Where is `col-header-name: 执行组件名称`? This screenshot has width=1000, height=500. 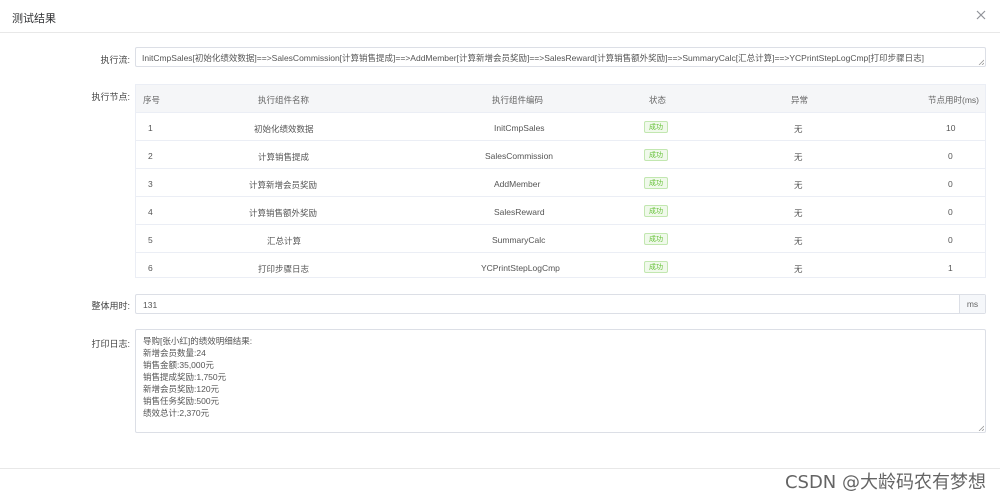
col-header-name: 执行组件名称 is located at coordinates (284, 100).